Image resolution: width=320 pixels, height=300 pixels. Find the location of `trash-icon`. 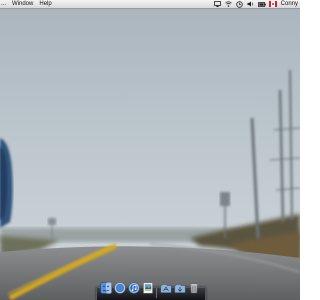

trash-icon is located at coordinates (194, 288).